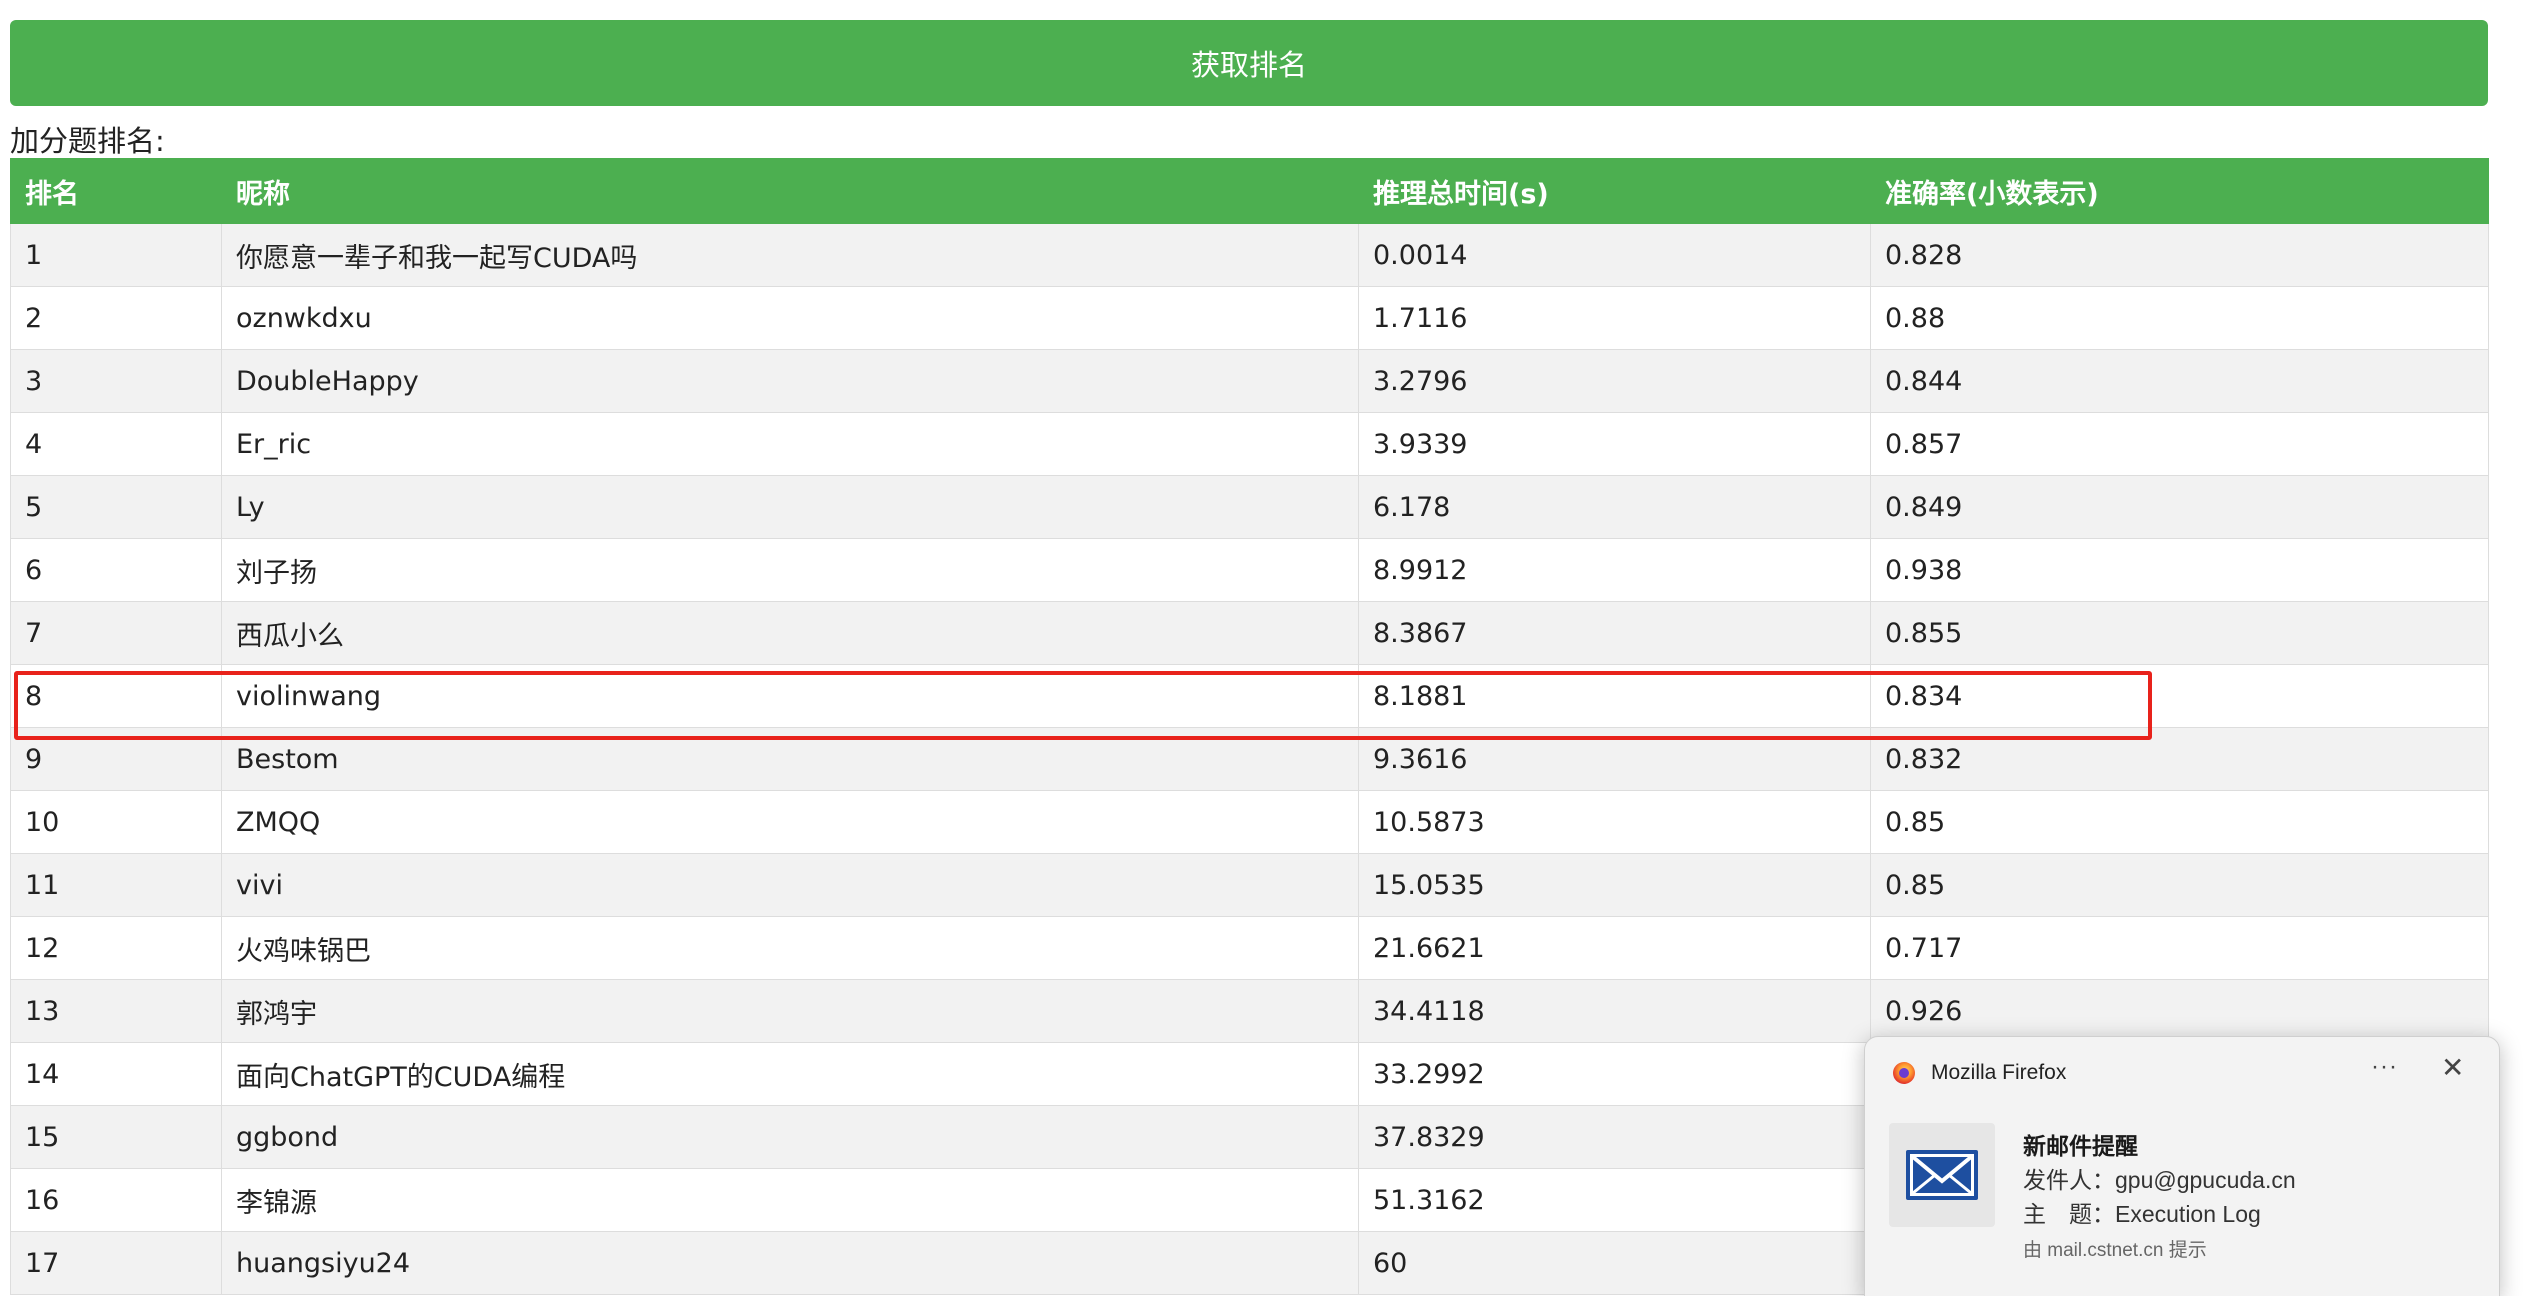  I want to click on notification-subject: 主 题：Execution Log, so click(2142, 1214).